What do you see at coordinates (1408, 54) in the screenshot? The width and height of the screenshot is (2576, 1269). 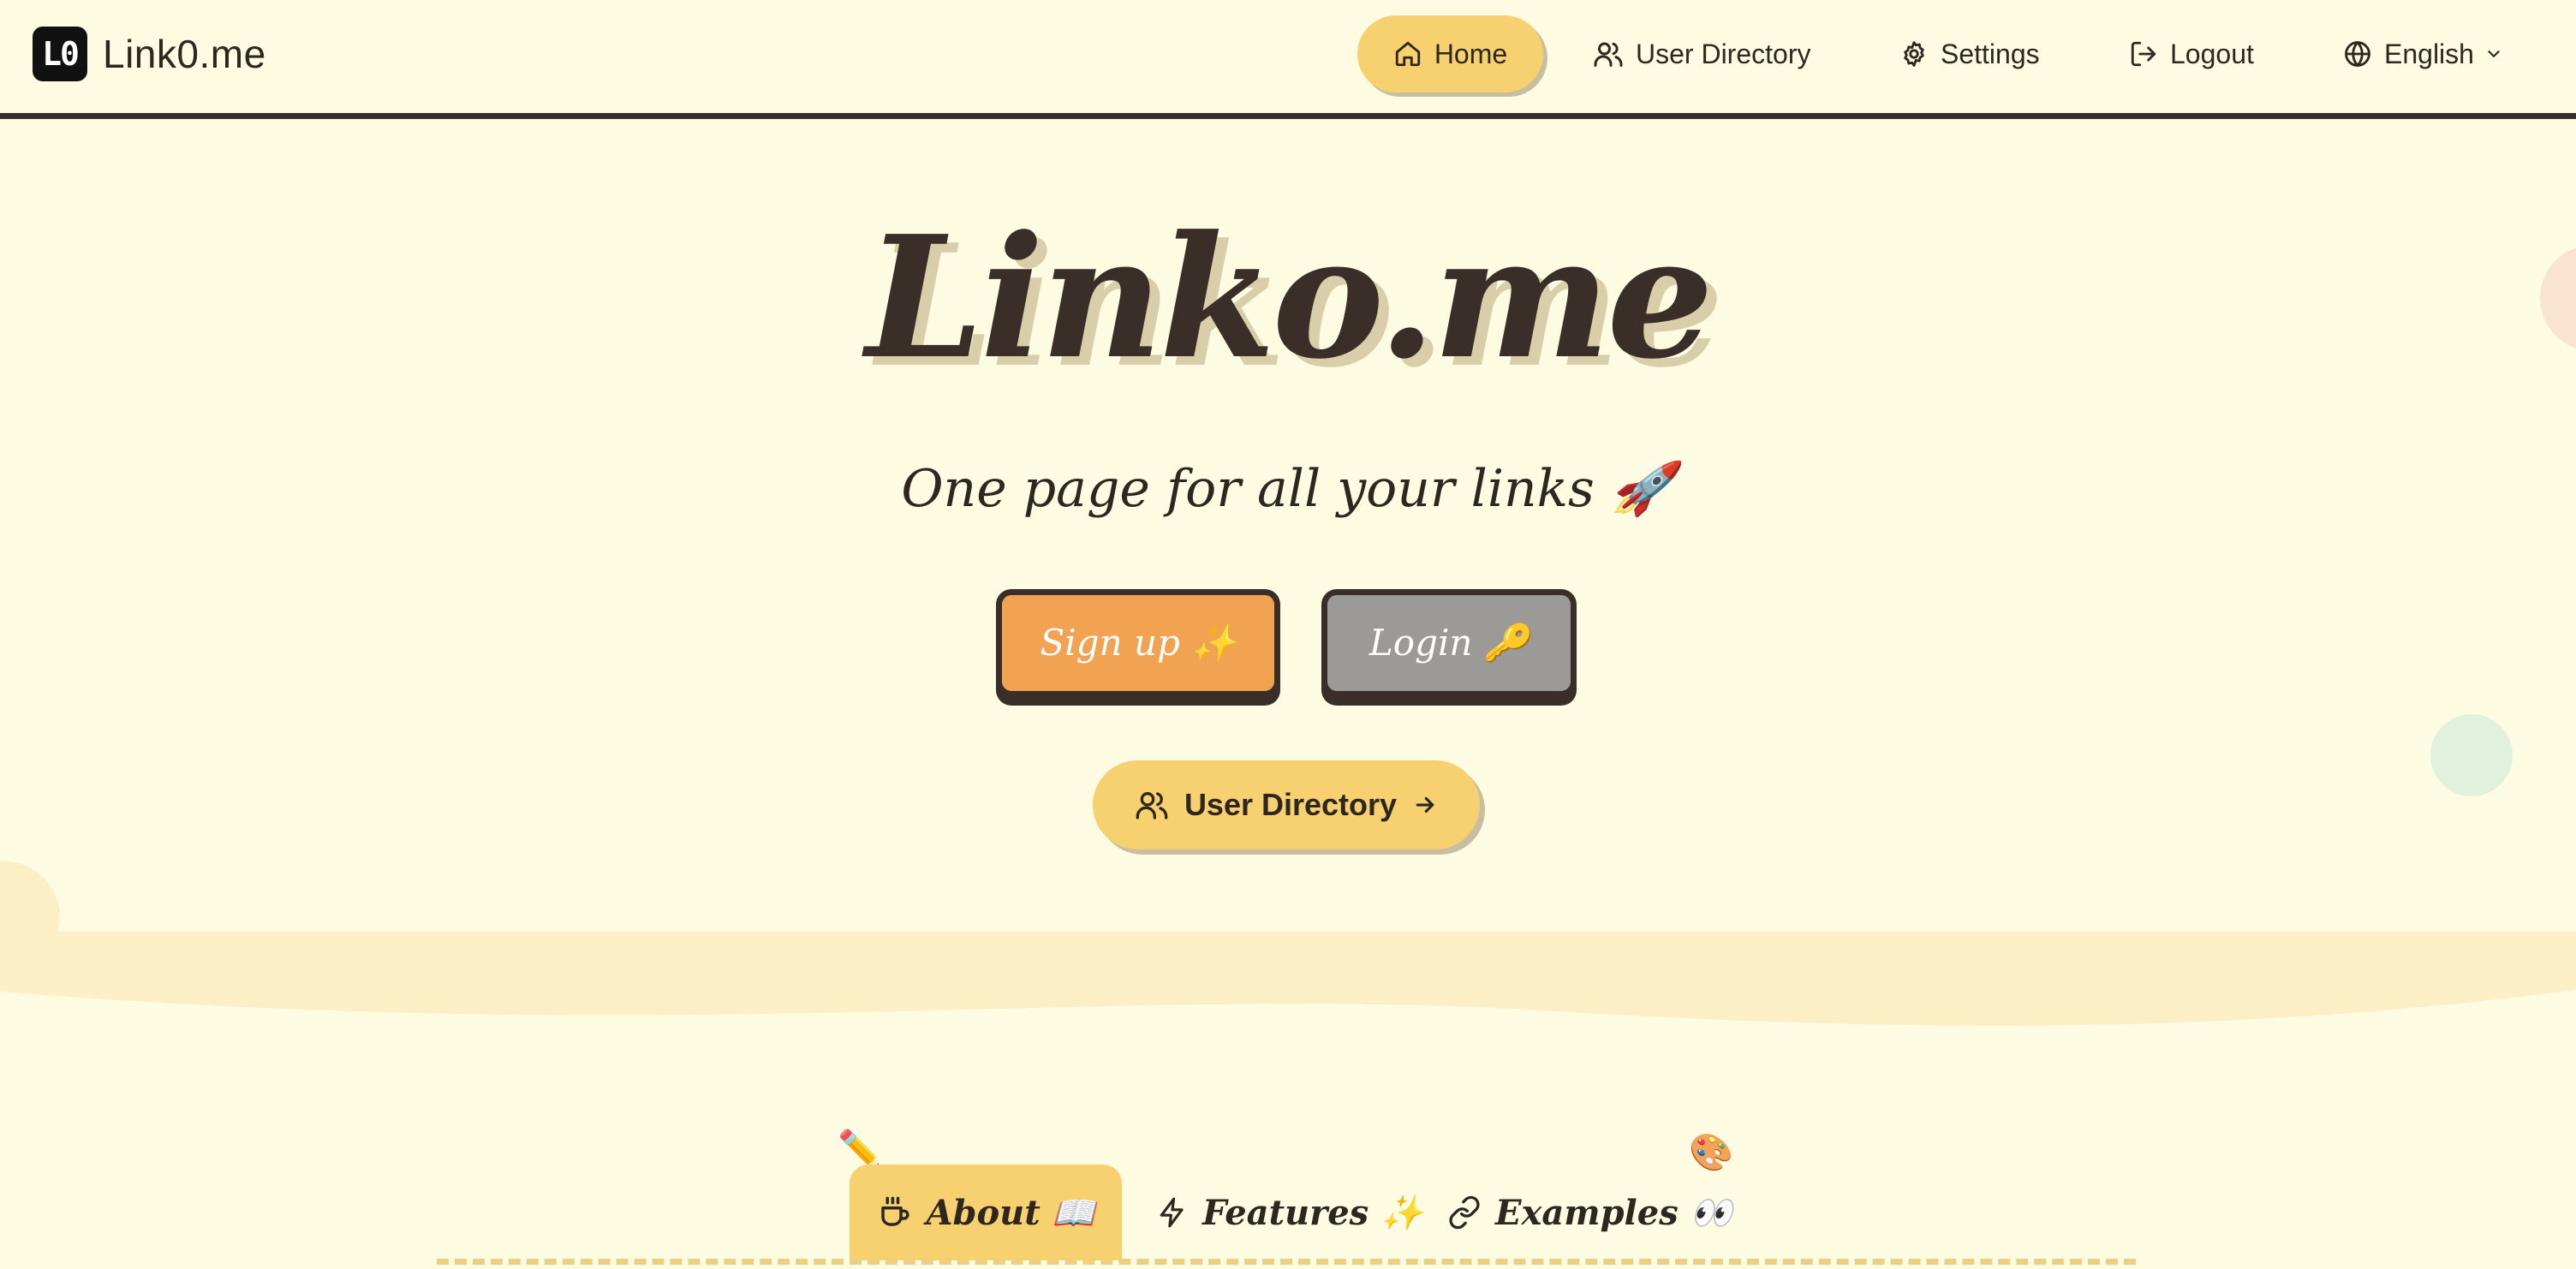 I see `home-icon` at bounding box center [1408, 54].